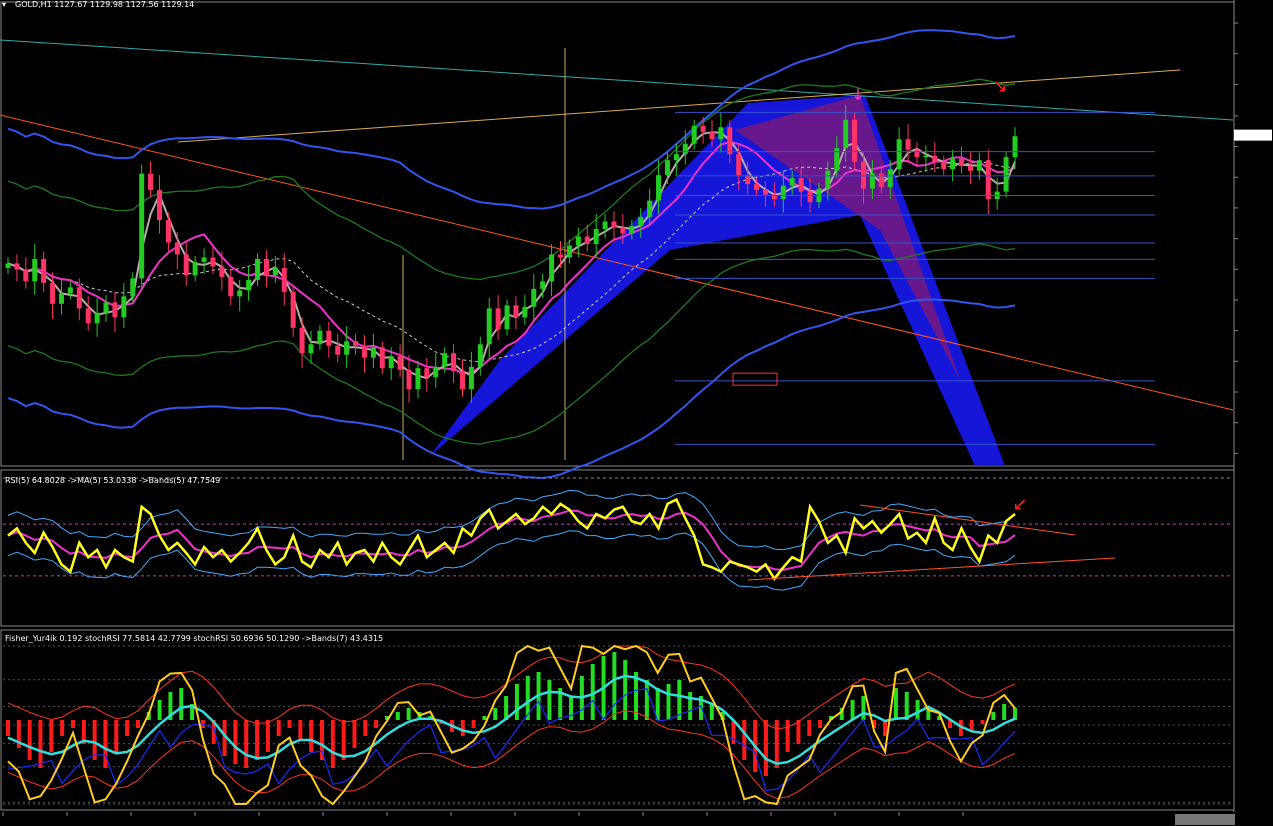  What do you see at coordinates (4, 4) in the screenshot?
I see `collapse-icon: ▾` at bounding box center [4, 4].